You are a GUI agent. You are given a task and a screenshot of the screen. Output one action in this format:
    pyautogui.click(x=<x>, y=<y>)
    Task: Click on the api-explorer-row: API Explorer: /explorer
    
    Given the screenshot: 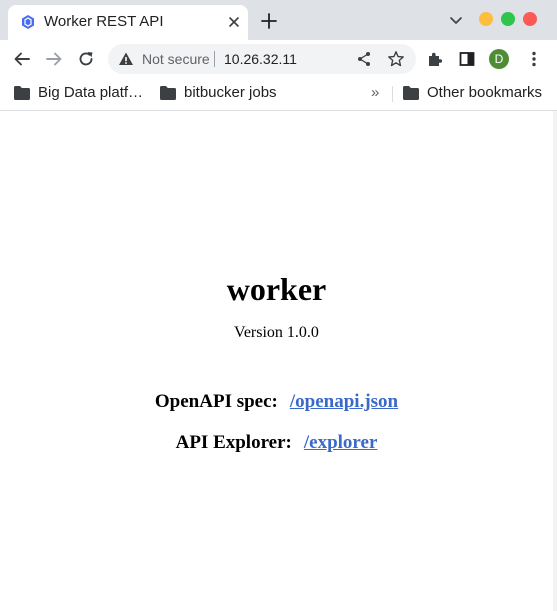 What is the action you would take?
    pyautogui.click(x=276, y=443)
    